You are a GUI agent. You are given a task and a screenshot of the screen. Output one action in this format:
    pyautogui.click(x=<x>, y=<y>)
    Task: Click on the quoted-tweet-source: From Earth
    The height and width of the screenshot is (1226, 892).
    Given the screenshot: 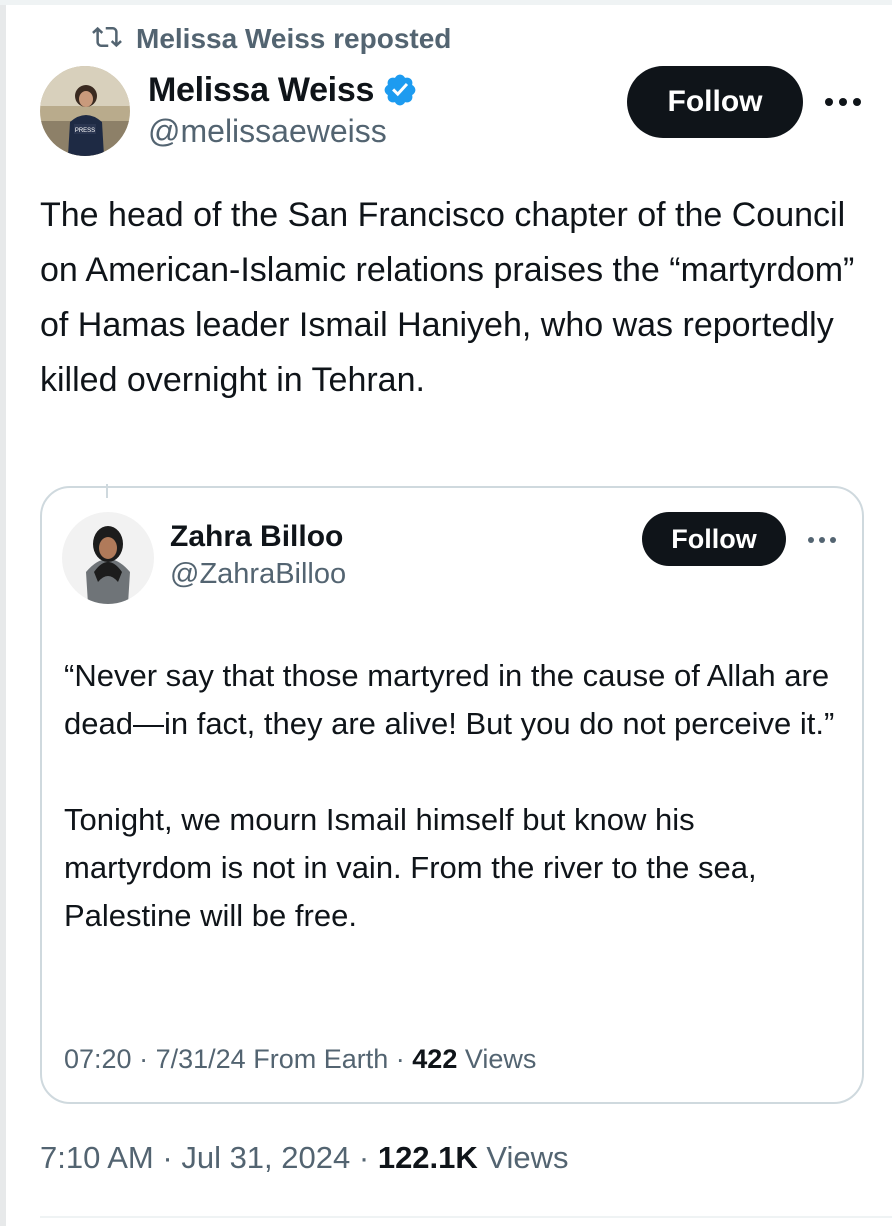 What is the action you would take?
    pyautogui.click(x=321, y=1059)
    